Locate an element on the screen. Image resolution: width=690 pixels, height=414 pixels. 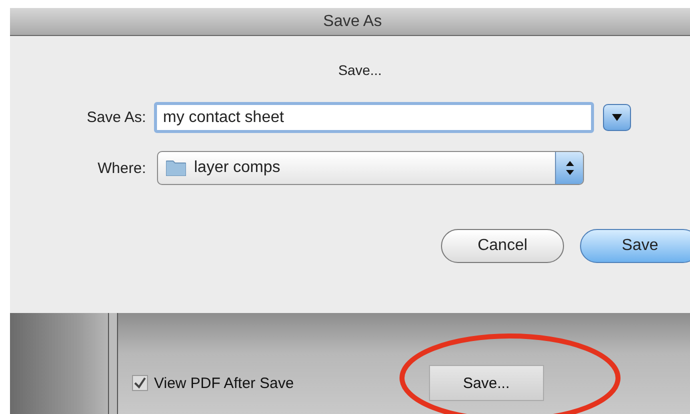
splitter-bar is located at coordinates (113, 363).